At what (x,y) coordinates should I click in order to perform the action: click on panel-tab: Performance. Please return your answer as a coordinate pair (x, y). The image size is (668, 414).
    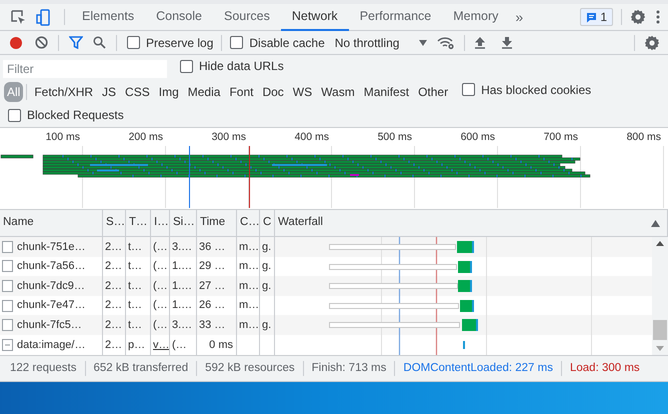
    Looking at the image, I should click on (395, 17).